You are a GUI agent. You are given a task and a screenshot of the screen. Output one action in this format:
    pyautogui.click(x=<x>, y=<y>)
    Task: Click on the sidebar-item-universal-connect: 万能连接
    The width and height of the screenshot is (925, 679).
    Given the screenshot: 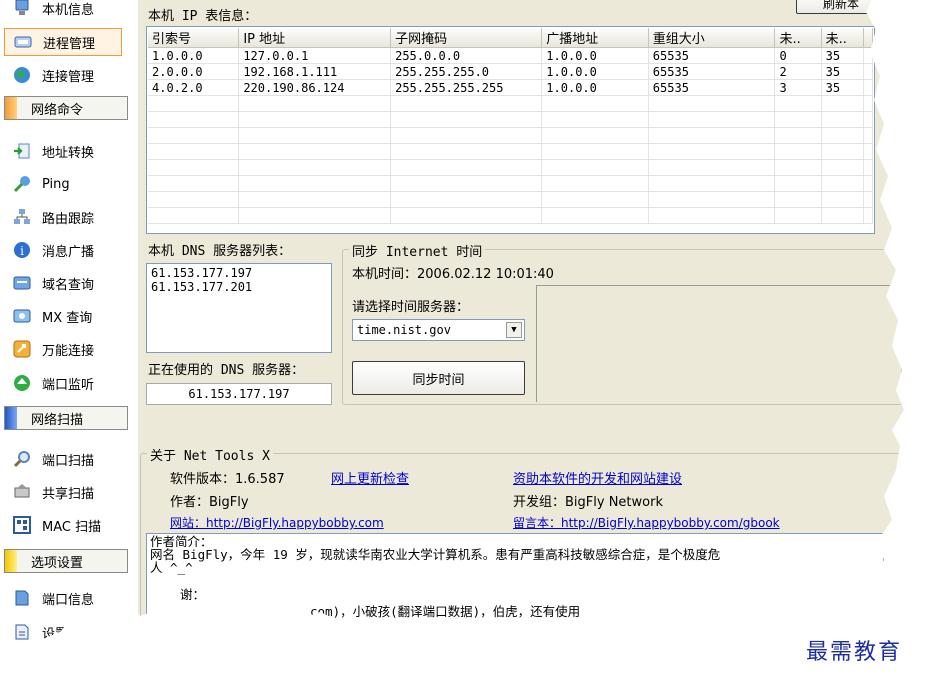 What is the action you would take?
    pyautogui.click(x=63, y=349)
    